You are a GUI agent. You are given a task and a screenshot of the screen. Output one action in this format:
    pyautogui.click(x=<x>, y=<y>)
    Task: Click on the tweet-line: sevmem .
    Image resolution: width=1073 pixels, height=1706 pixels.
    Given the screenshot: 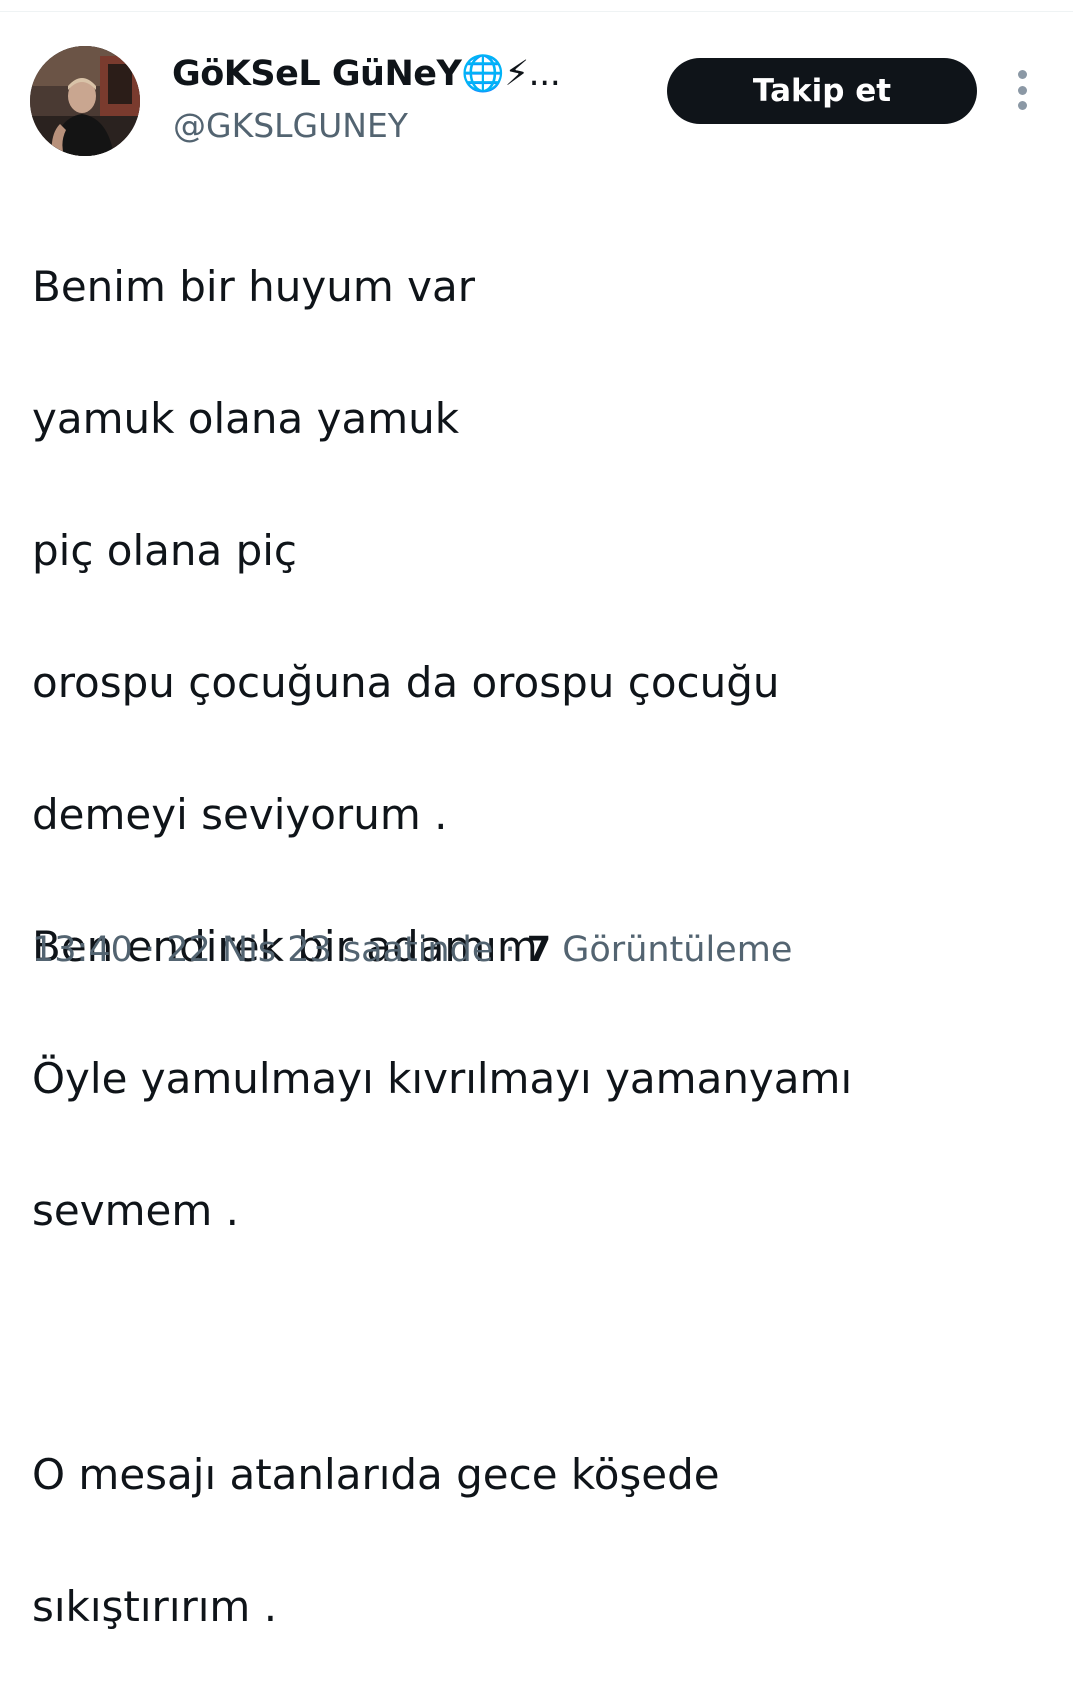 What is the action you would take?
    pyautogui.click(x=135, y=1210)
    